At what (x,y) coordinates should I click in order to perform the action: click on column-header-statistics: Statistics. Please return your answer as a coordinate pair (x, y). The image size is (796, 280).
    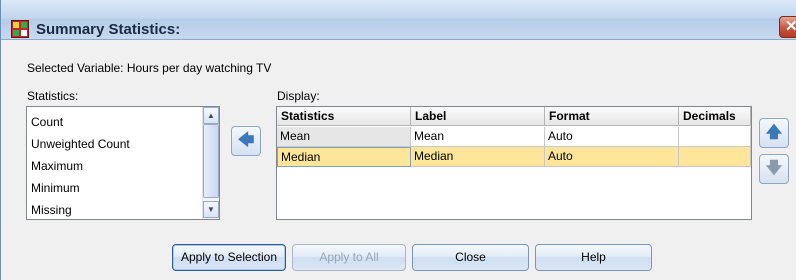
    Looking at the image, I should click on (344, 116).